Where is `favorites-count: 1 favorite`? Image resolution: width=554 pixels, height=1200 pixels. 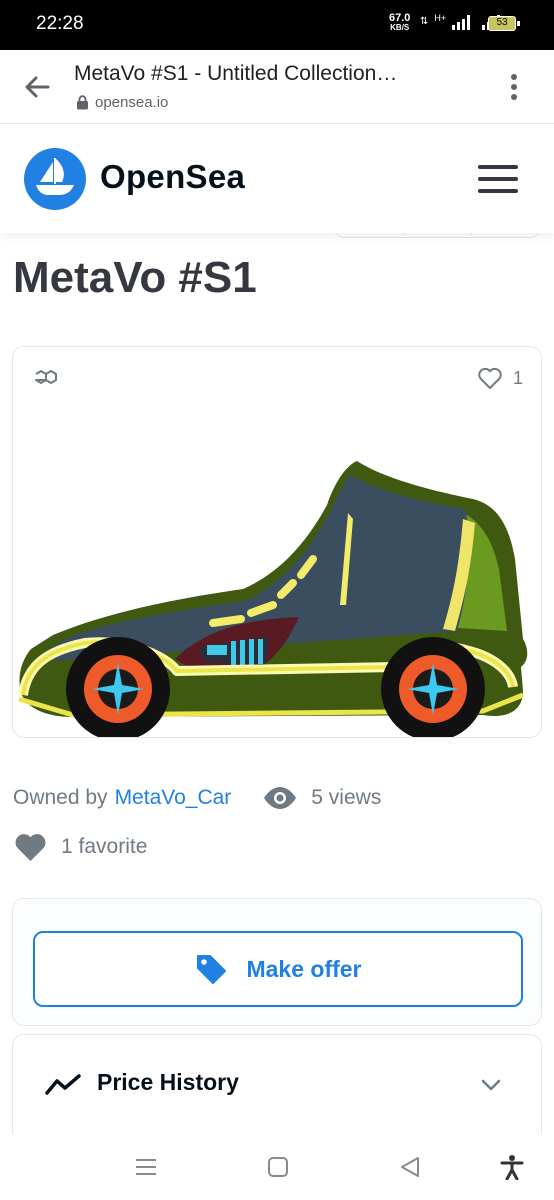
favorites-count: 1 favorite is located at coordinates (80, 847).